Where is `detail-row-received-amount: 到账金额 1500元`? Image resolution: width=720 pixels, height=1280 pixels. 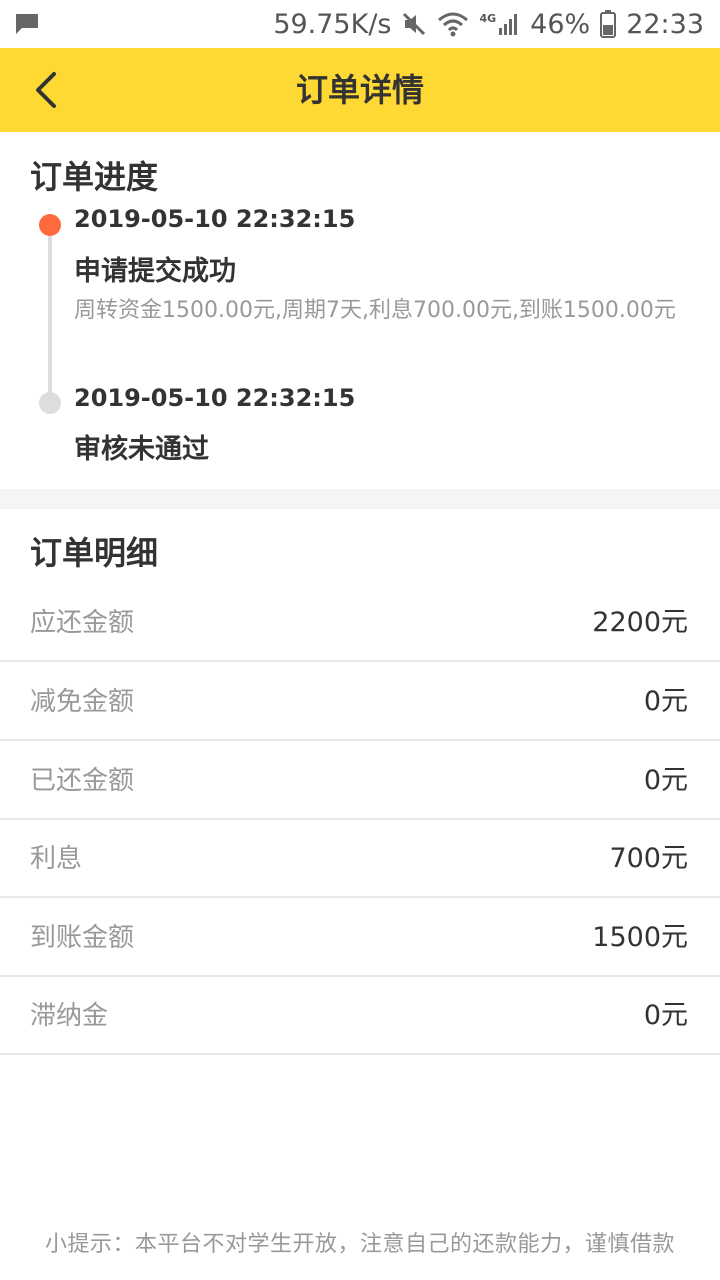 detail-row-received-amount: 到账金额 1500元 is located at coordinates (360, 938).